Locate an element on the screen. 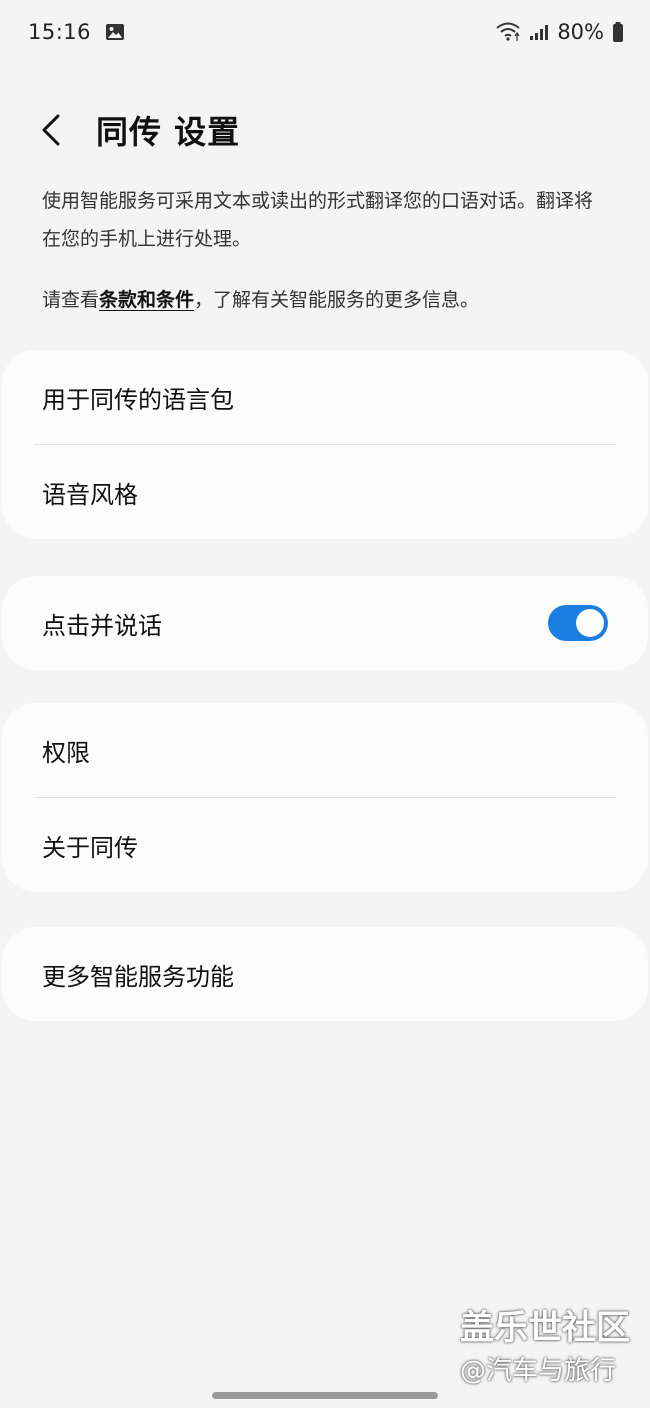 The width and height of the screenshot is (650, 1408). voice-style-item: 语音风格 is located at coordinates (325, 492).